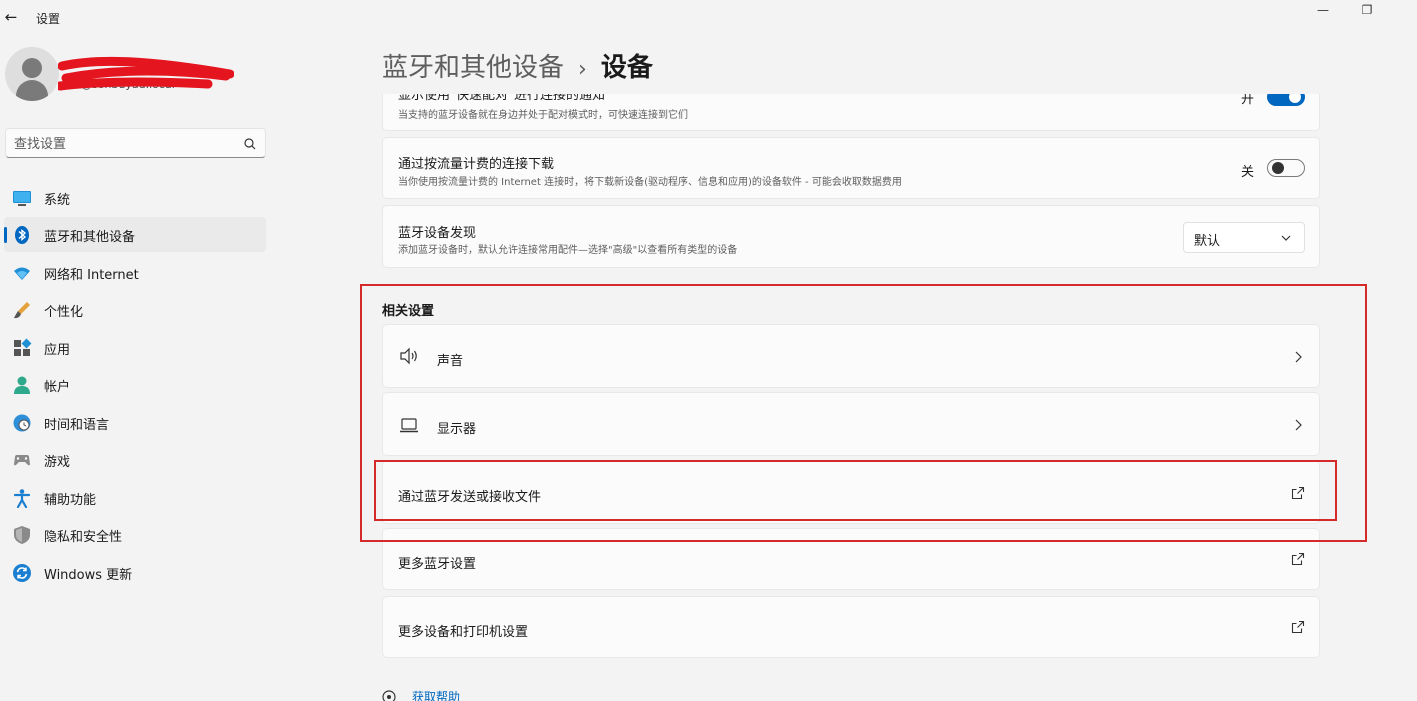  I want to click on sidebar-item-bluetooth: 蓝牙和其他设备, so click(135, 234).